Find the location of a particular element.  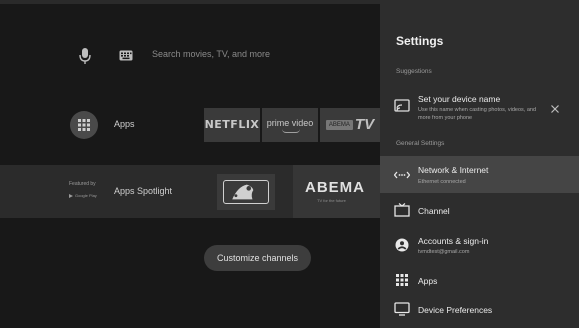

microphone-icon is located at coordinates (85, 56).